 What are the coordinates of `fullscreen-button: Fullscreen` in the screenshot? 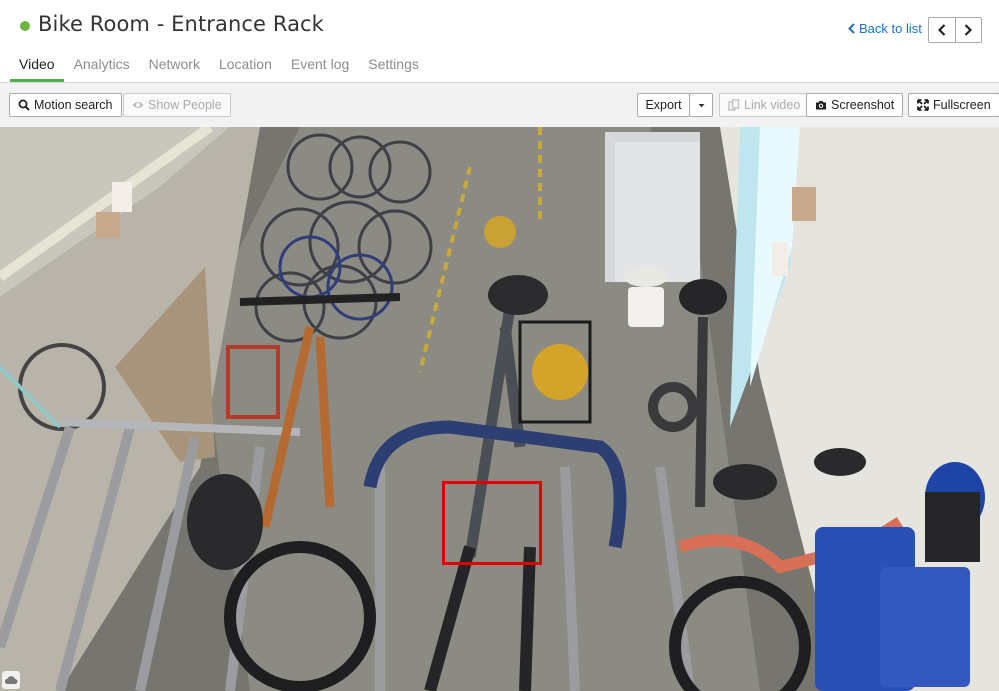 It's located at (953, 105).